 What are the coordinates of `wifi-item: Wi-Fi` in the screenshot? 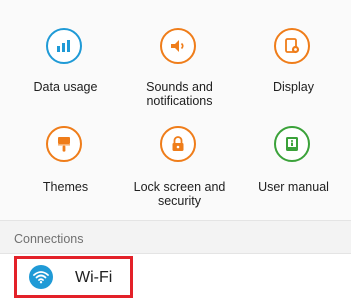 It's located at (73, 277).